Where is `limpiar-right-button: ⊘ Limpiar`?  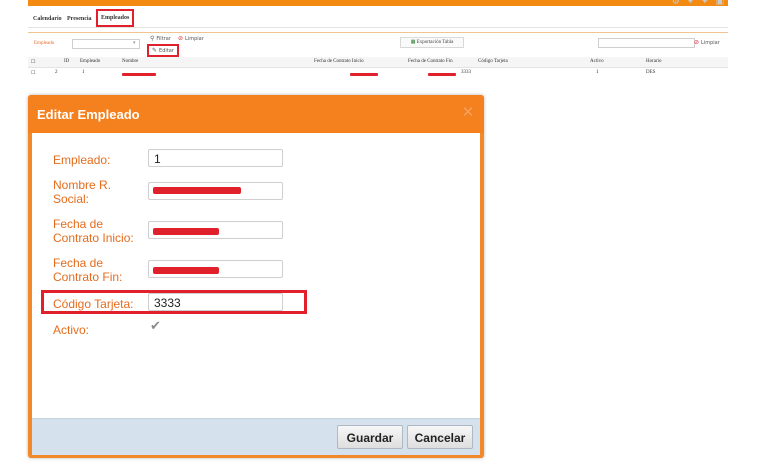 limpiar-right-button: ⊘ Limpiar is located at coordinates (707, 42).